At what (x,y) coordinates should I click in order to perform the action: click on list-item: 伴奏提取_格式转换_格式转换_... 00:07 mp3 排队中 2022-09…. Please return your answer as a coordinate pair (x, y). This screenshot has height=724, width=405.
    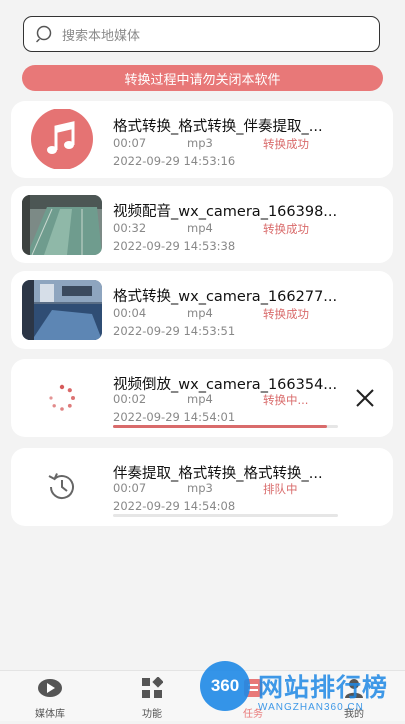
    Looking at the image, I should click on (202, 487).